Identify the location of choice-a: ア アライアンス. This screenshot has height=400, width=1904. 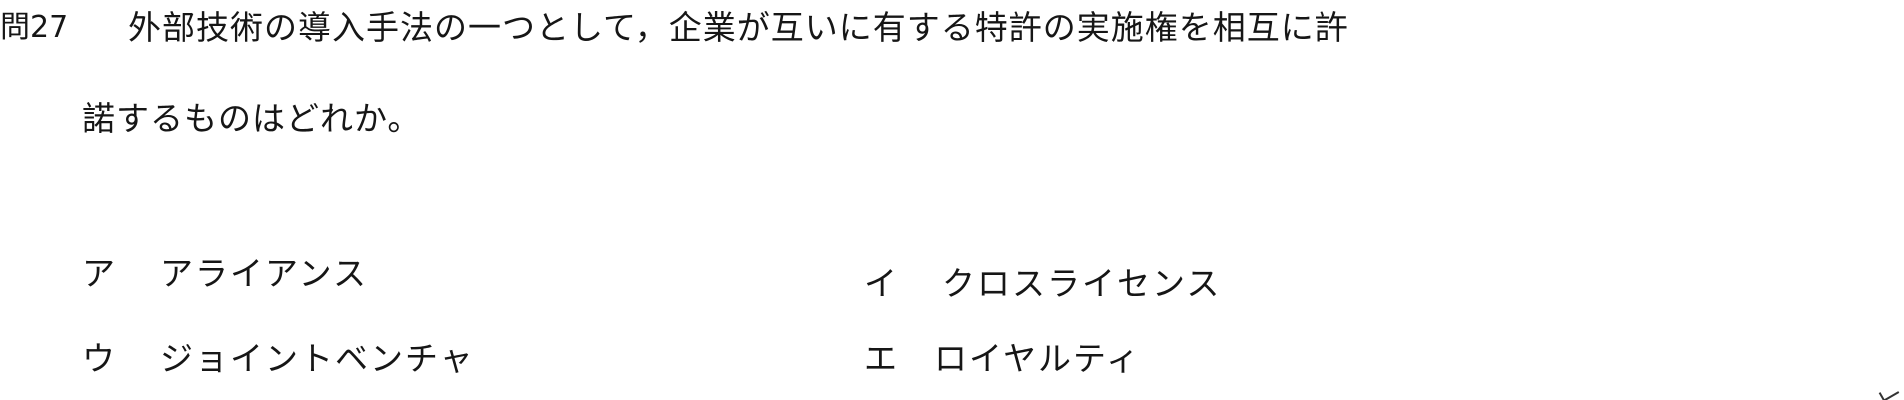
(225, 274).